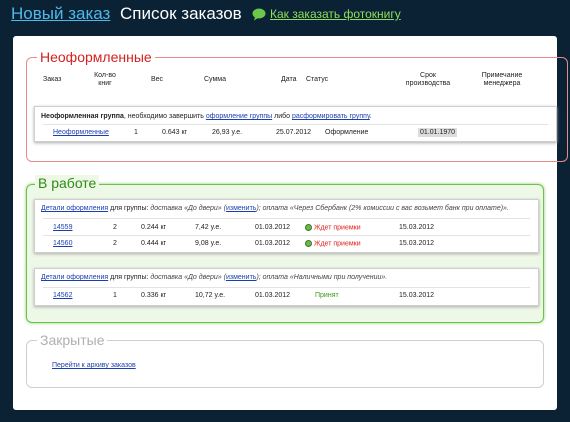  I want to click on order-14562-status: Принят, so click(327, 295).